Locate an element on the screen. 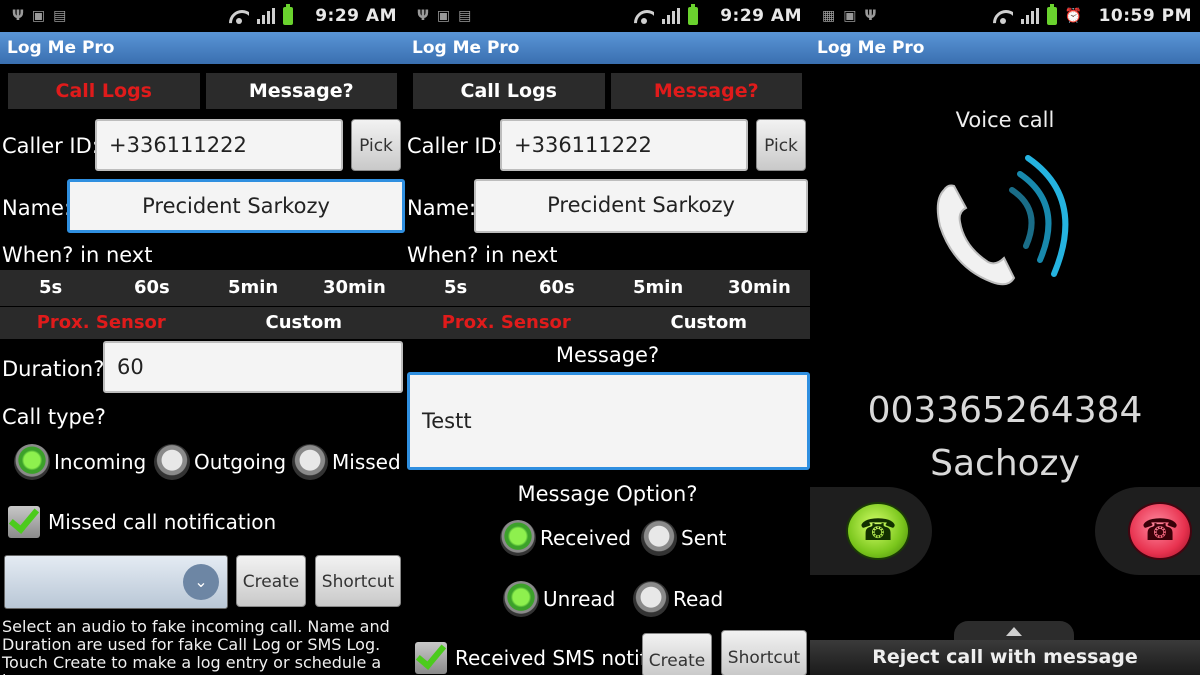 Image resolution: width=1200 pixels, height=675 pixels. message-option-label: Message Option? is located at coordinates (607, 494).